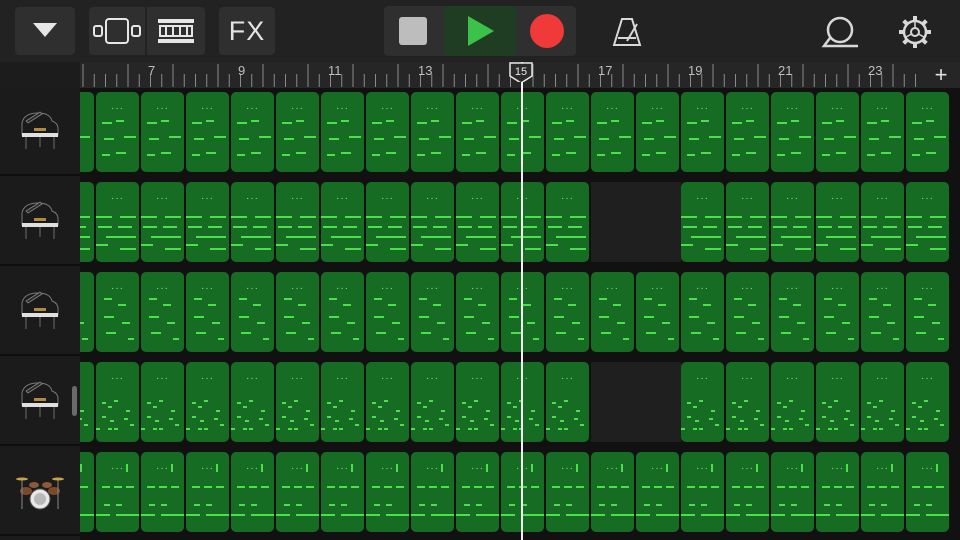 This screenshot has height=540, width=960. I want to click on play-button, so click(480, 31).